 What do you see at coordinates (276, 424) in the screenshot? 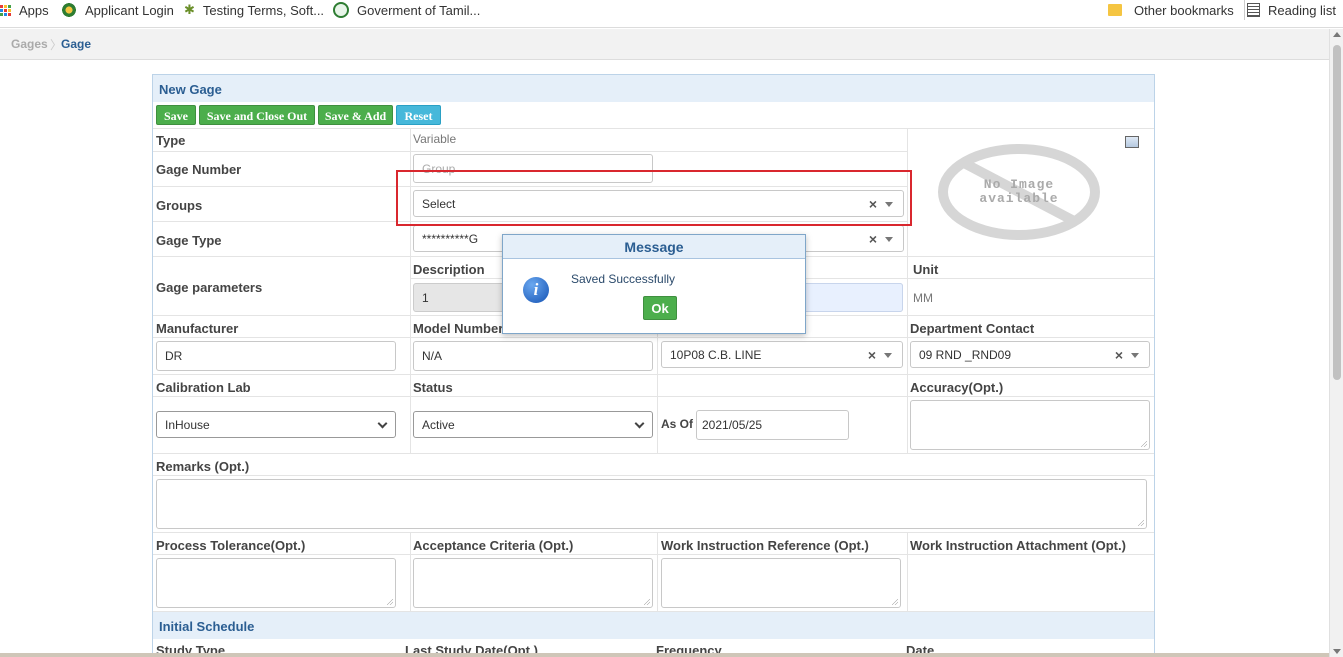
I see `calibration-lab-select: InHouse` at bounding box center [276, 424].